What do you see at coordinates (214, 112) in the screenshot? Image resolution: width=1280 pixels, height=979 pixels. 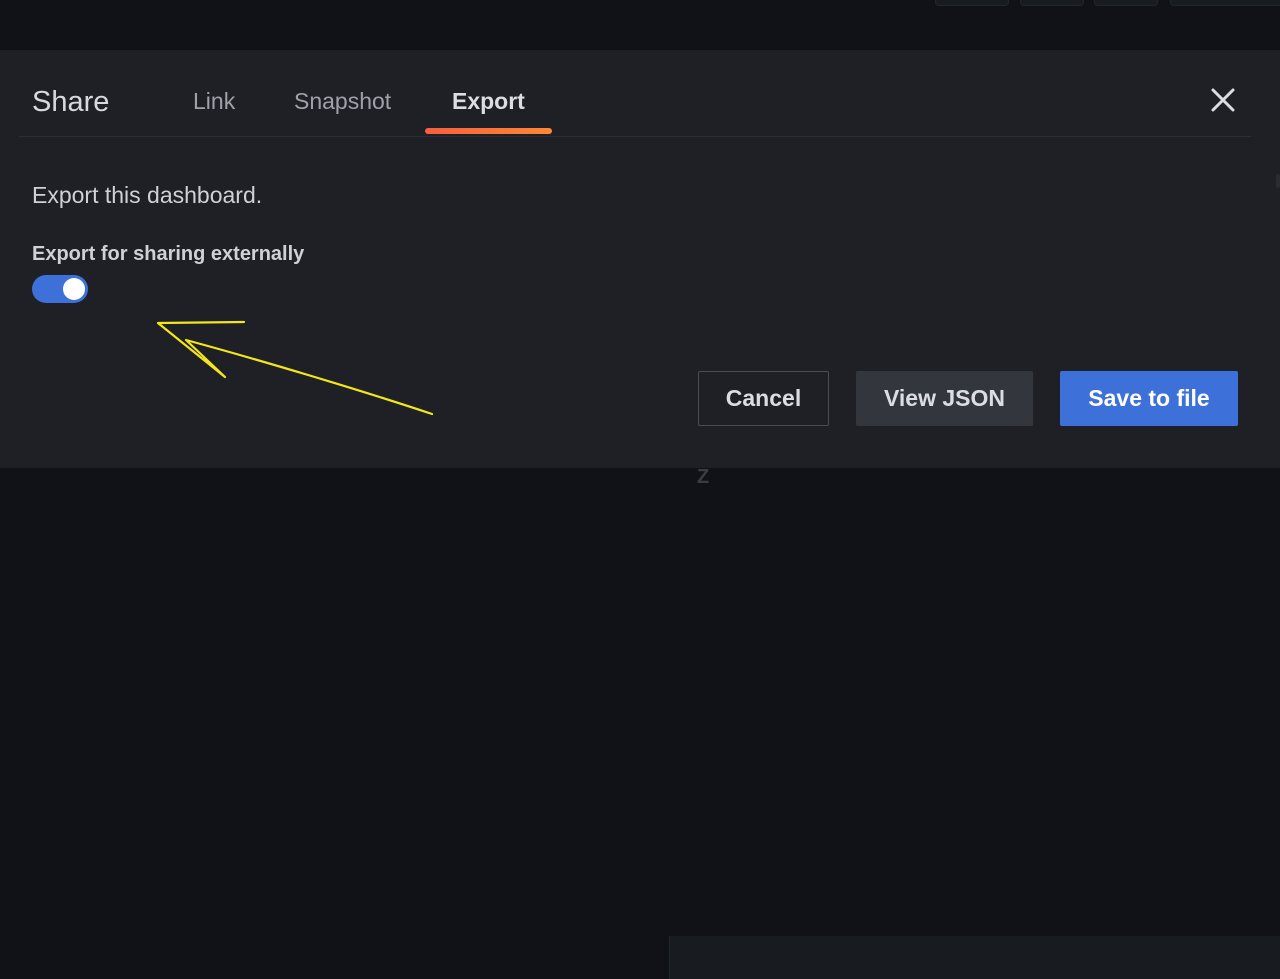 I see `tab-link: Link` at bounding box center [214, 112].